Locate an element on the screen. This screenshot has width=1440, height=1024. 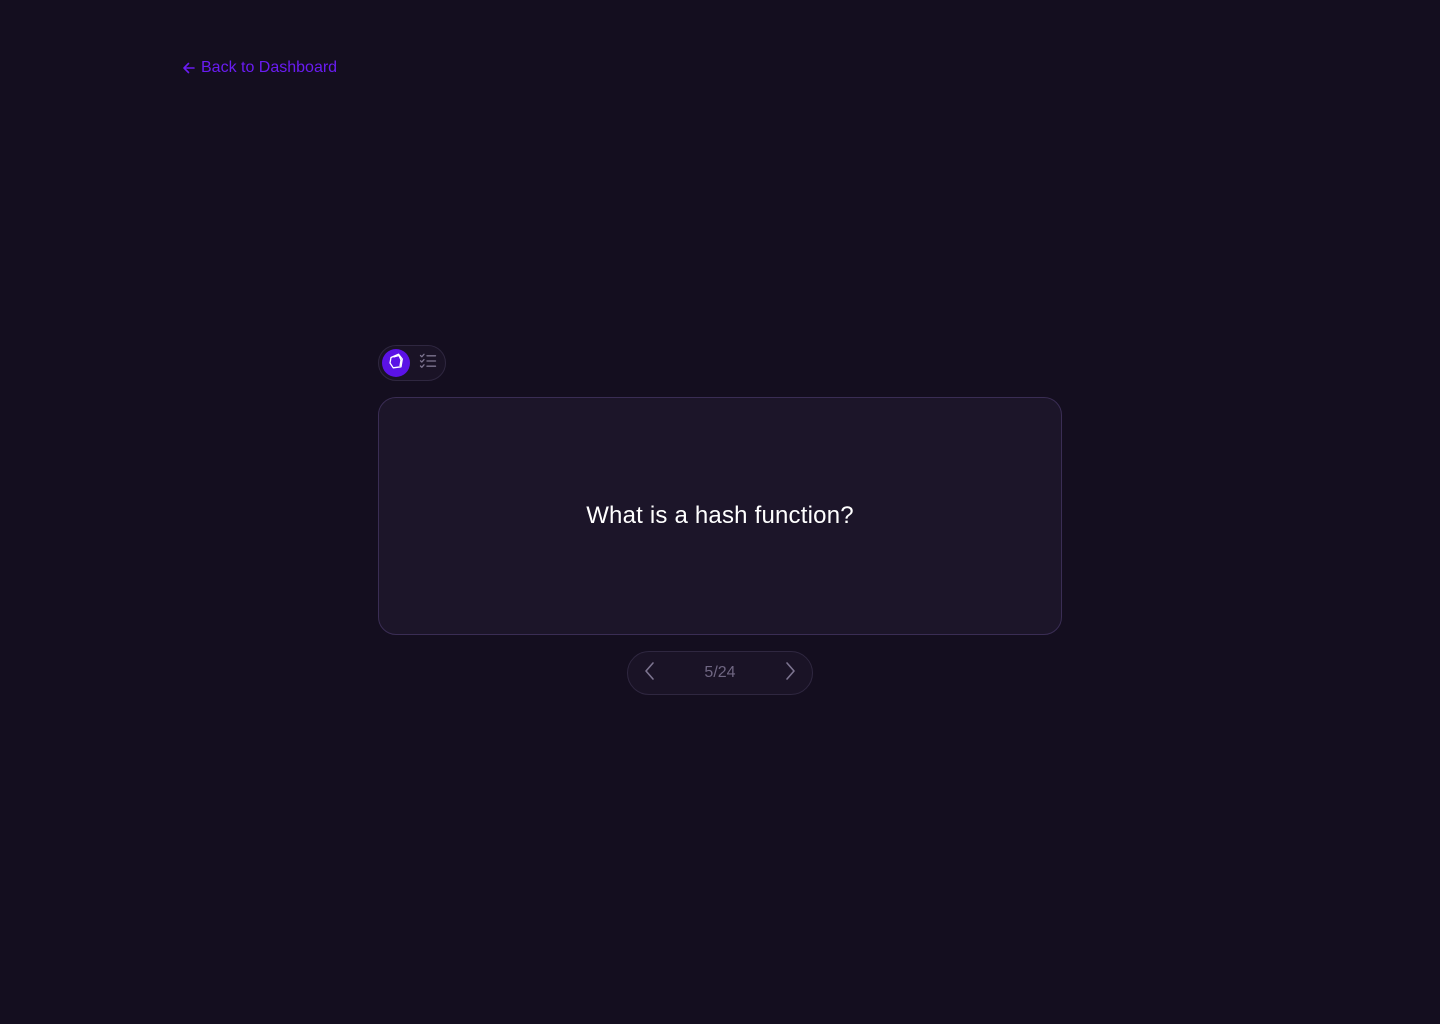
arrow-left-icon is located at coordinates (189, 68).